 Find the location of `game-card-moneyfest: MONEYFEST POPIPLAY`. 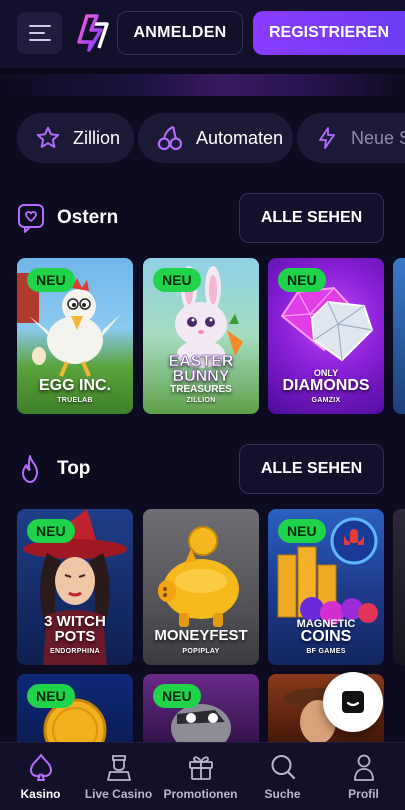

game-card-moneyfest: MONEYFEST POPIPLAY is located at coordinates (201, 587).